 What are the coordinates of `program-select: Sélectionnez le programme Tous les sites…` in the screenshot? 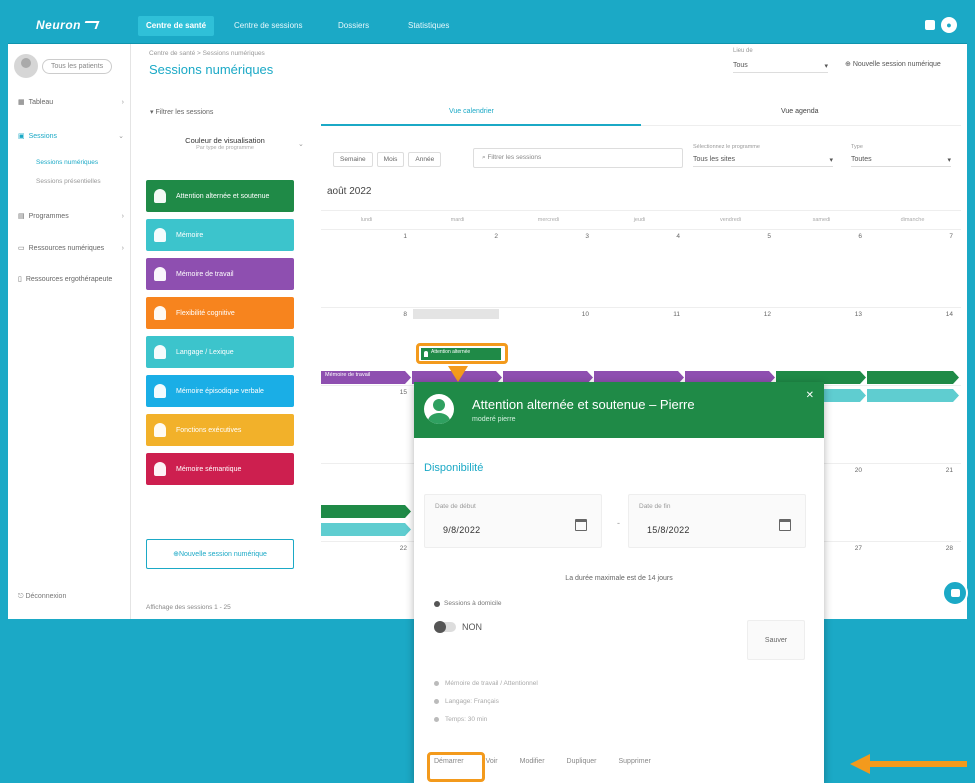 It's located at (763, 155).